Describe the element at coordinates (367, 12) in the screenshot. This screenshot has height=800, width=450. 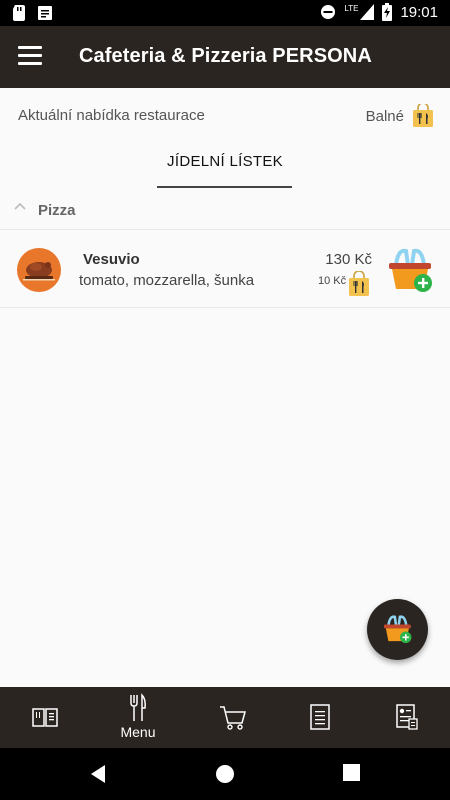
I see `signal-icon` at that location.